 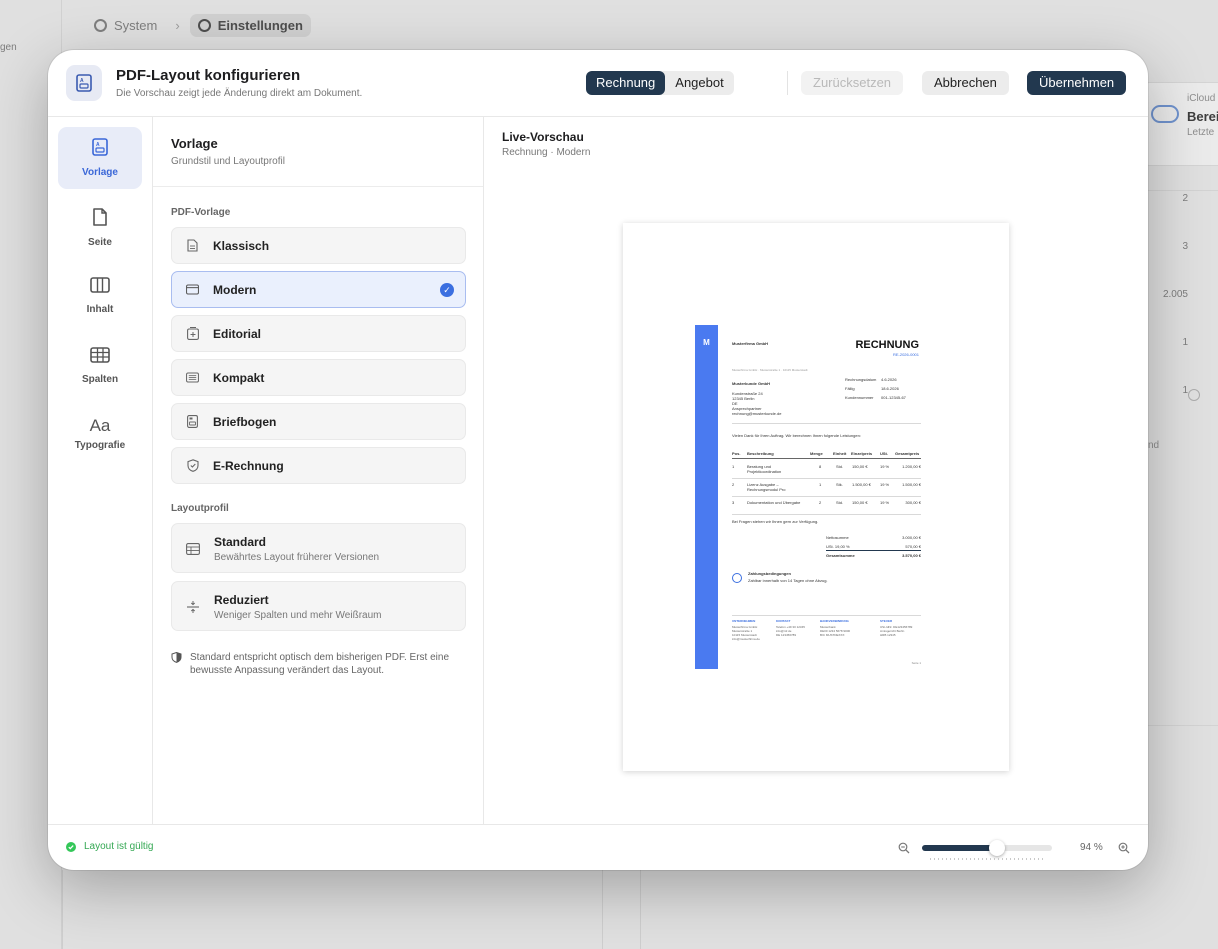 I want to click on typography-icon: Aa, so click(x=100, y=425).